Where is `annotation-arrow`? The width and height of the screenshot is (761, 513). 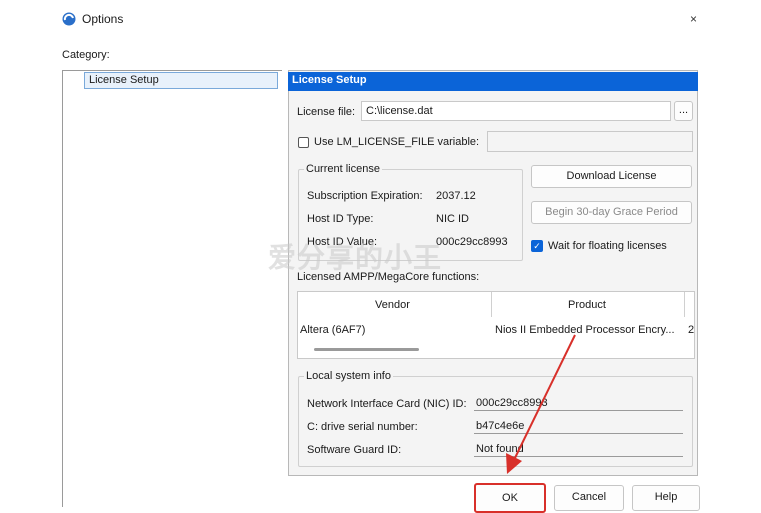 annotation-arrow is located at coordinates (541, 404).